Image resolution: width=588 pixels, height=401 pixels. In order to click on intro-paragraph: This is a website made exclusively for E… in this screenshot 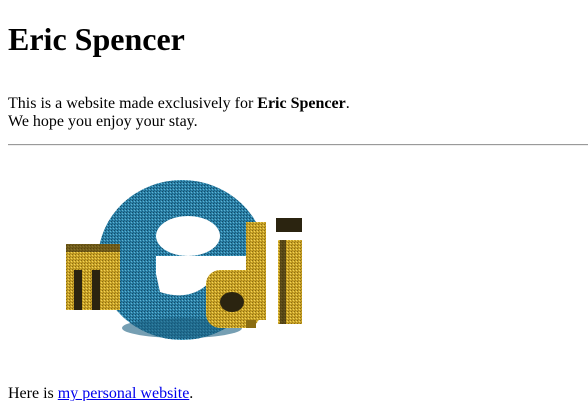, I will do `click(294, 113)`.